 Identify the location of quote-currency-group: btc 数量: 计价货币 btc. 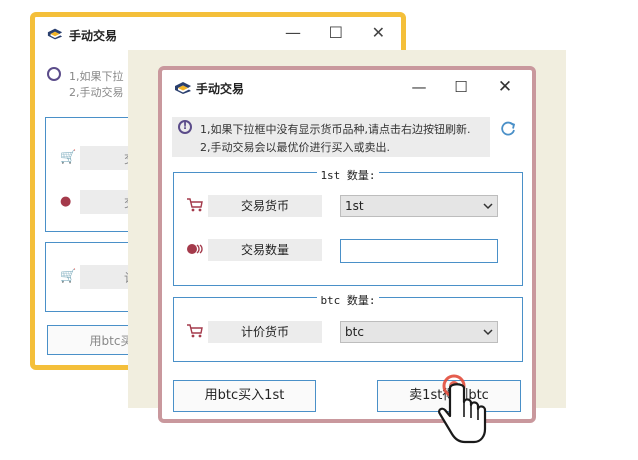
(348, 328).